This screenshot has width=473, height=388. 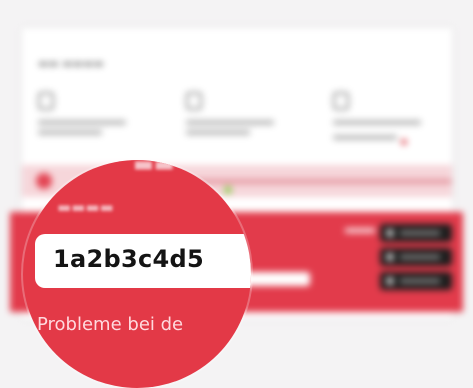 I want to click on magnified-heading-blur: ▬▬, so click(x=154, y=168).